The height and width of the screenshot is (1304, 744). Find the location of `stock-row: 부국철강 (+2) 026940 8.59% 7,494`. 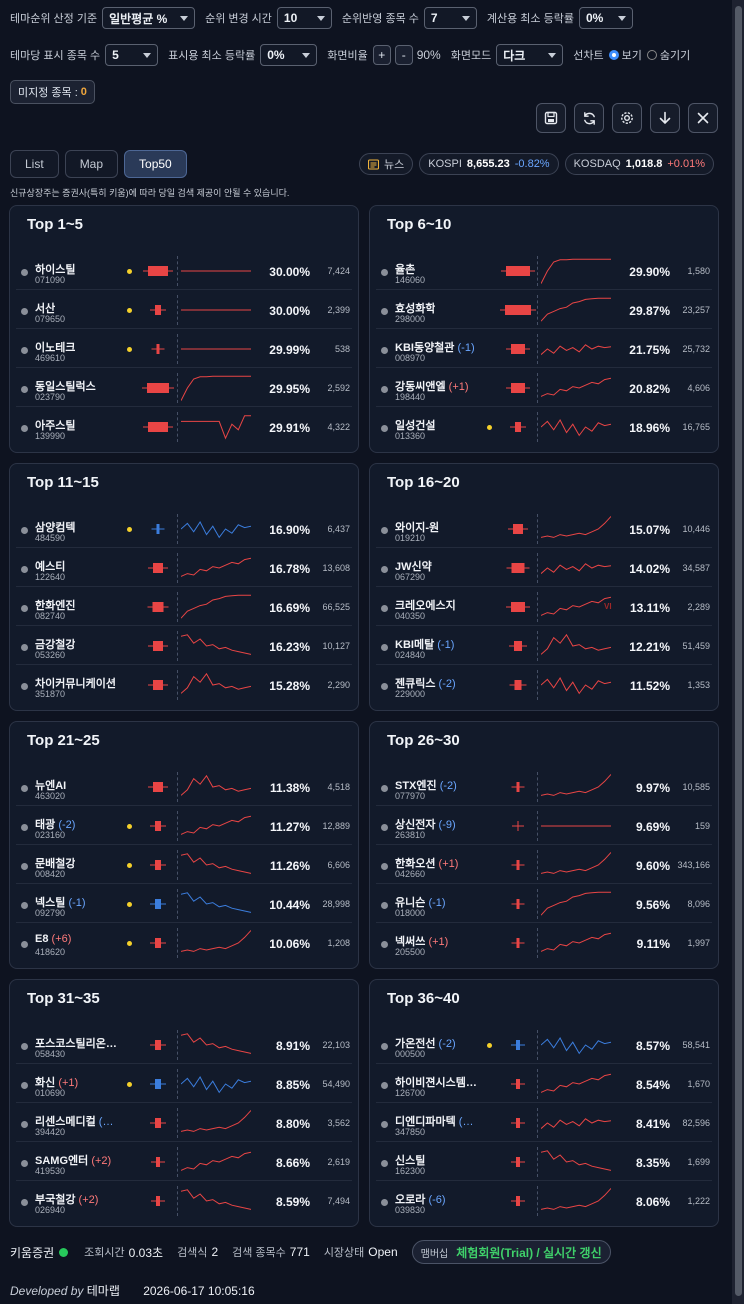

stock-row: 부국철강 (+2) 026940 8.59% 7,494 is located at coordinates (184, 1201).